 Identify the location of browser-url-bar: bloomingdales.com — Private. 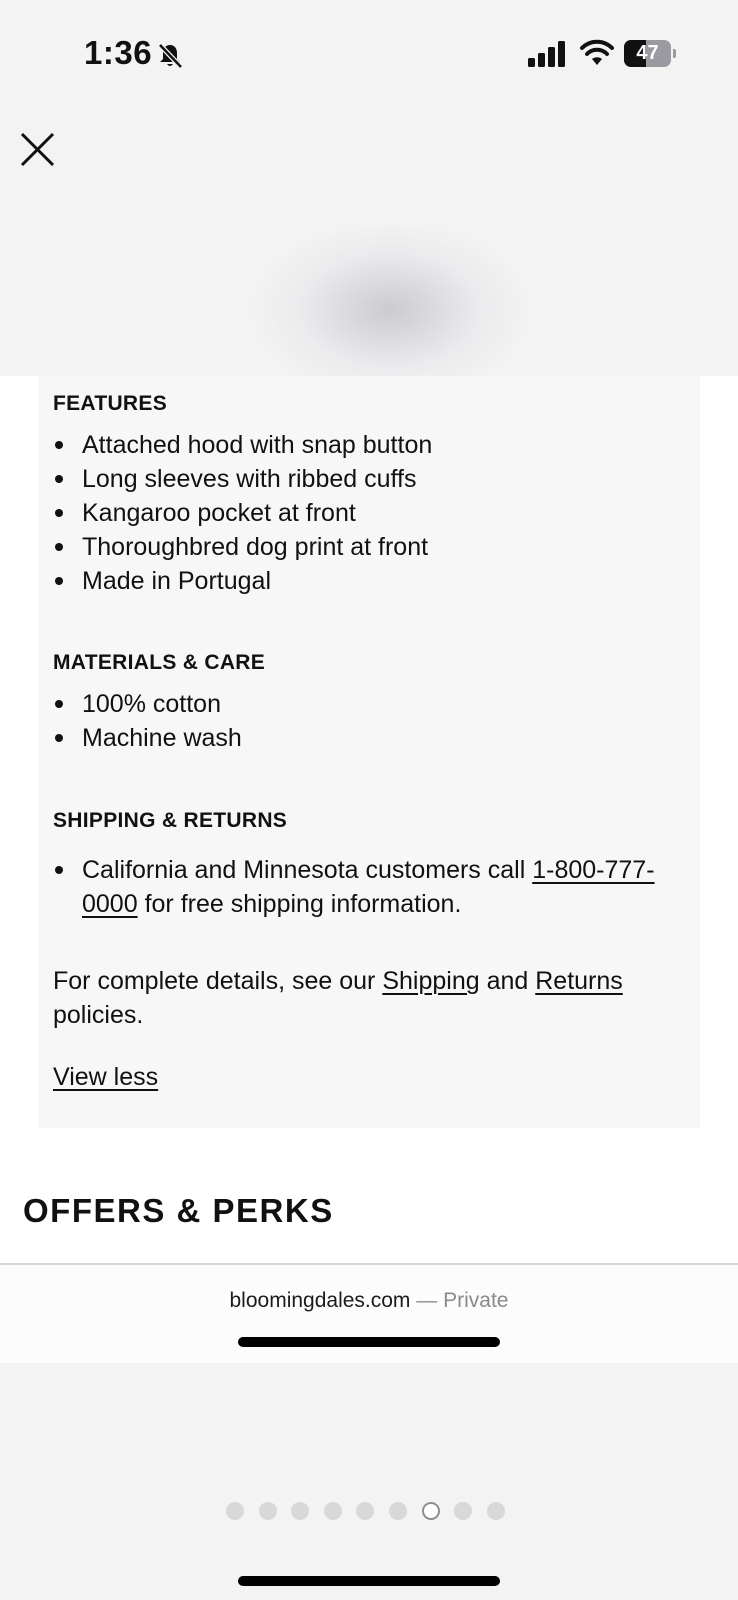
(369, 1313).